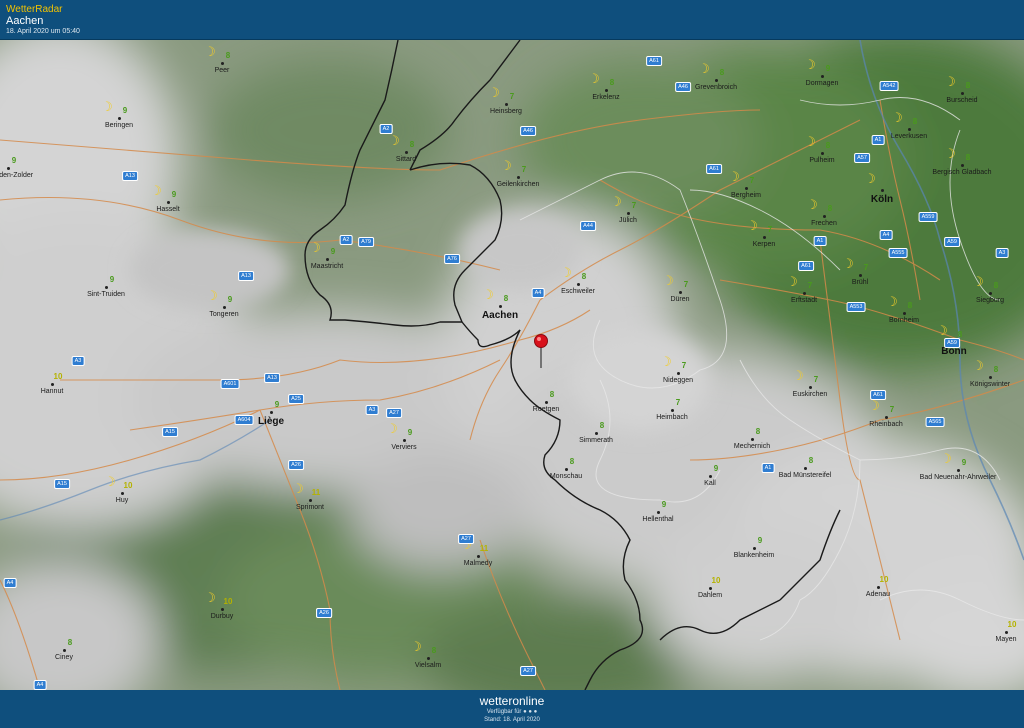  I want to click on brand-title: WetterRadar, so click(34, 9).